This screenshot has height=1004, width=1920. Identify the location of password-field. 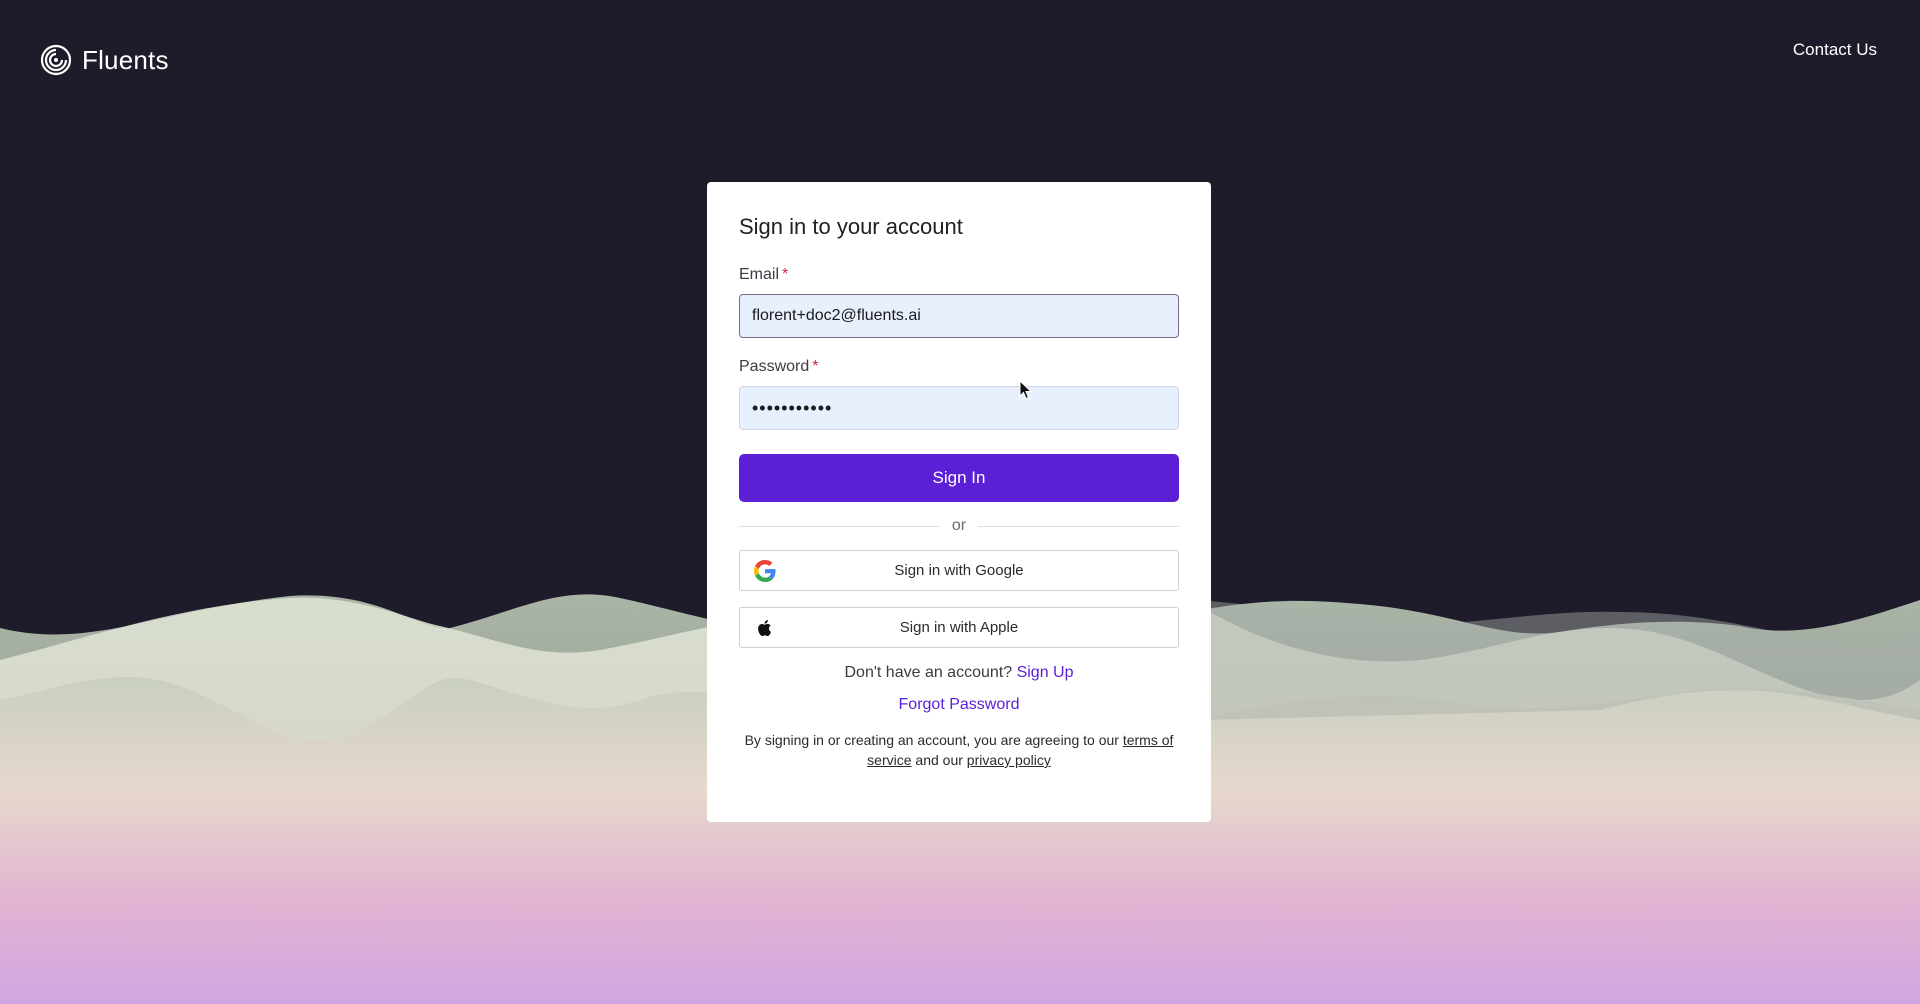
(959, 408).